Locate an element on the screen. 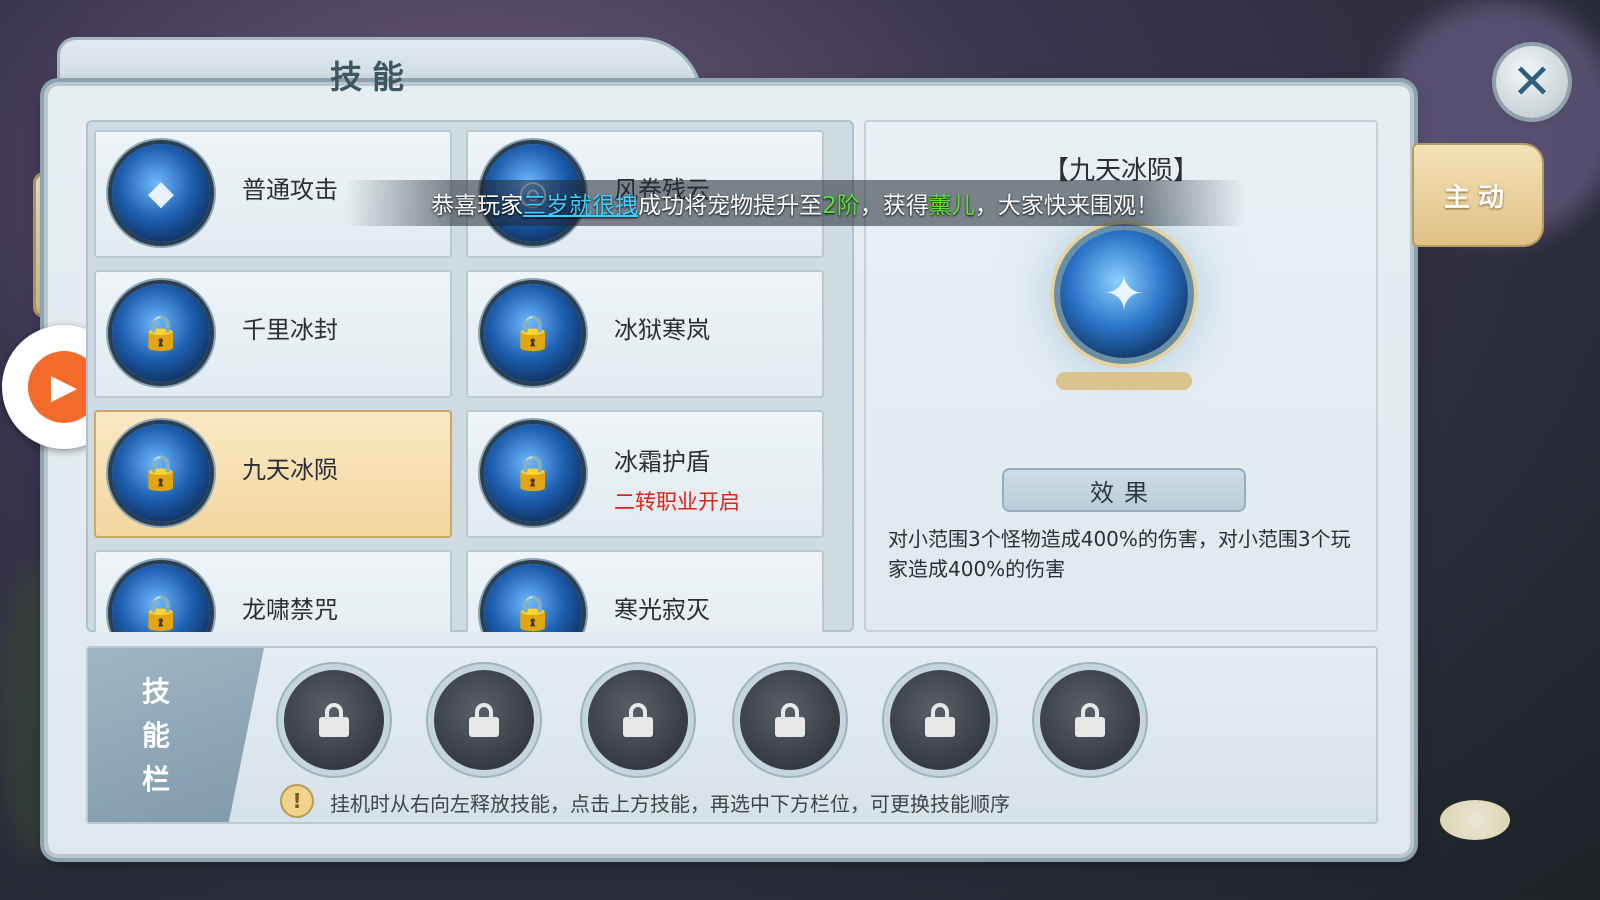 The width and height of the screenshot is (1600, 900). skill-card: 🔒 冰霜护盾 二转职业开启 is located at coordinates (645, 474).